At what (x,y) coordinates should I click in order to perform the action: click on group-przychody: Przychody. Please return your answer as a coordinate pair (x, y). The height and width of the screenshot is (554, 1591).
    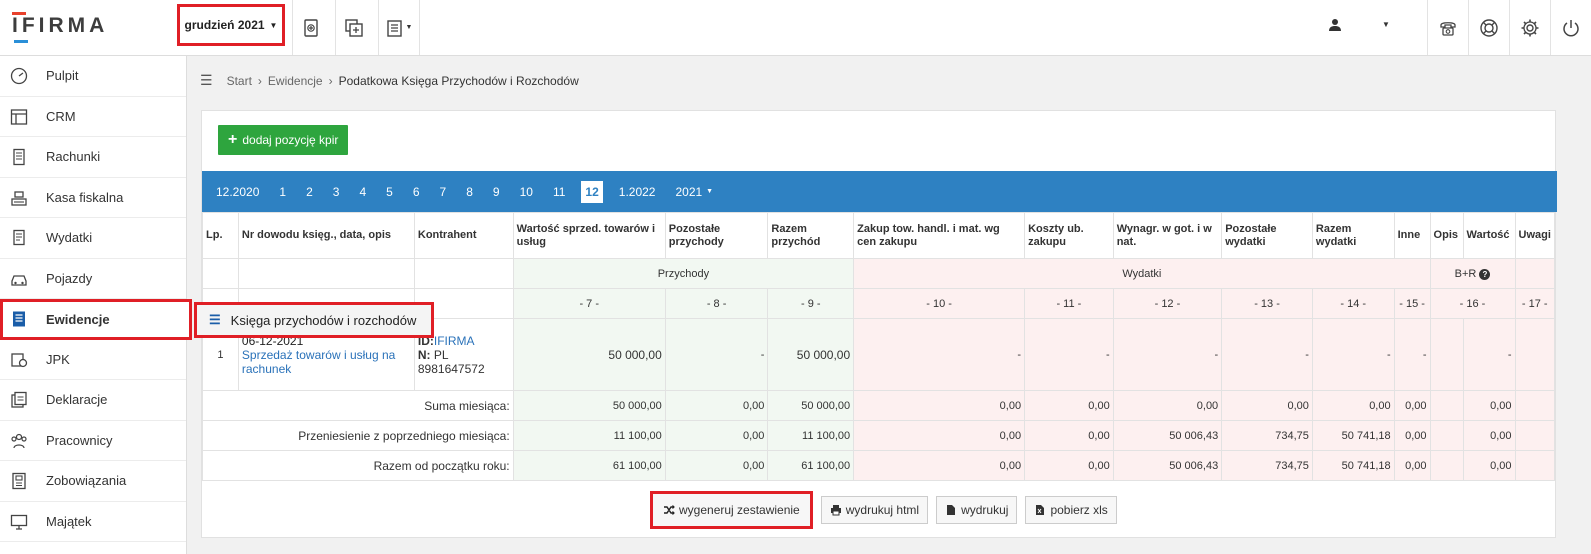
    Looking at the image, I should click on (683, 273).